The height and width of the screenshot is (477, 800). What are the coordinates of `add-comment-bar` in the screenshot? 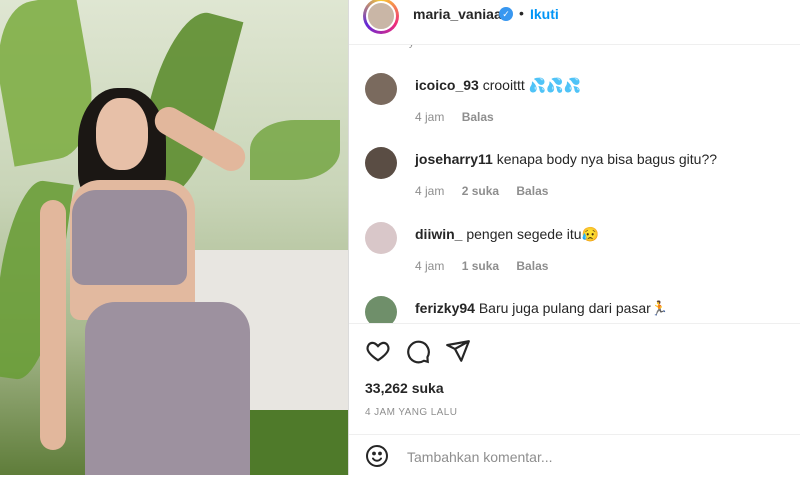 It's located at (574, 455).